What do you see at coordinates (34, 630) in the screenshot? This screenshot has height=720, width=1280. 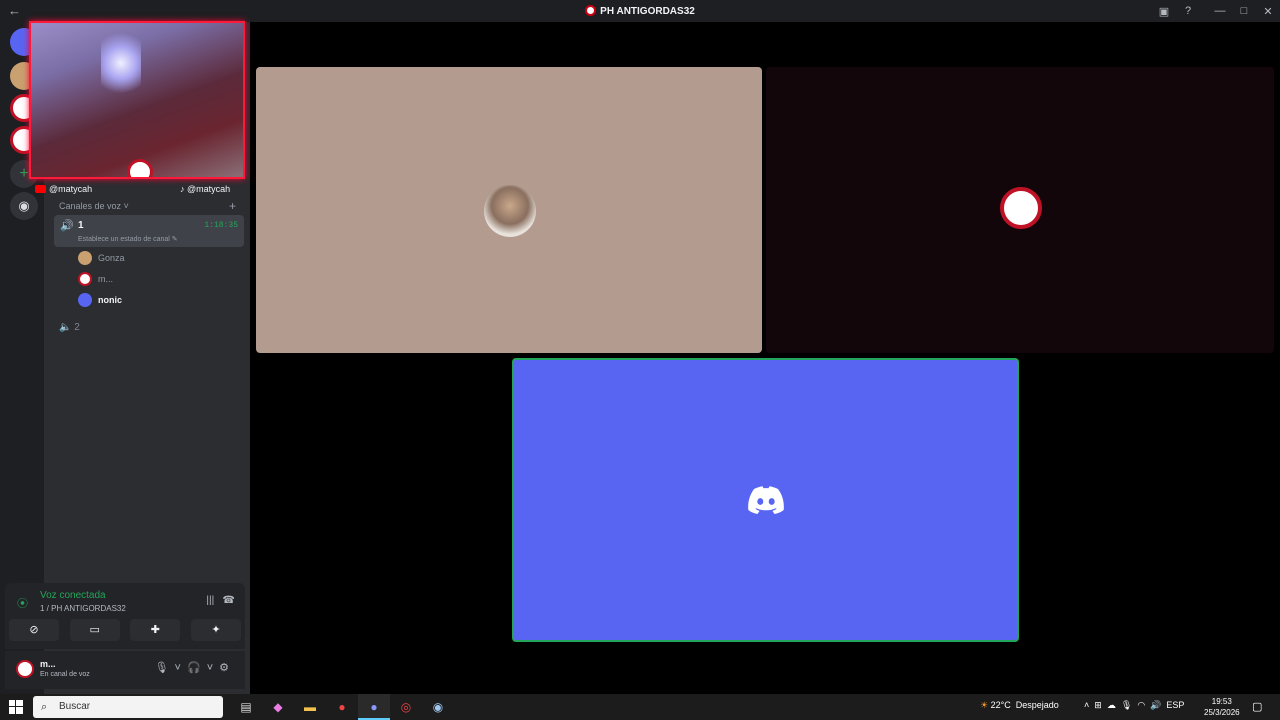 I see `camera-off-button: ⊘` at bounding box center [34, 630].